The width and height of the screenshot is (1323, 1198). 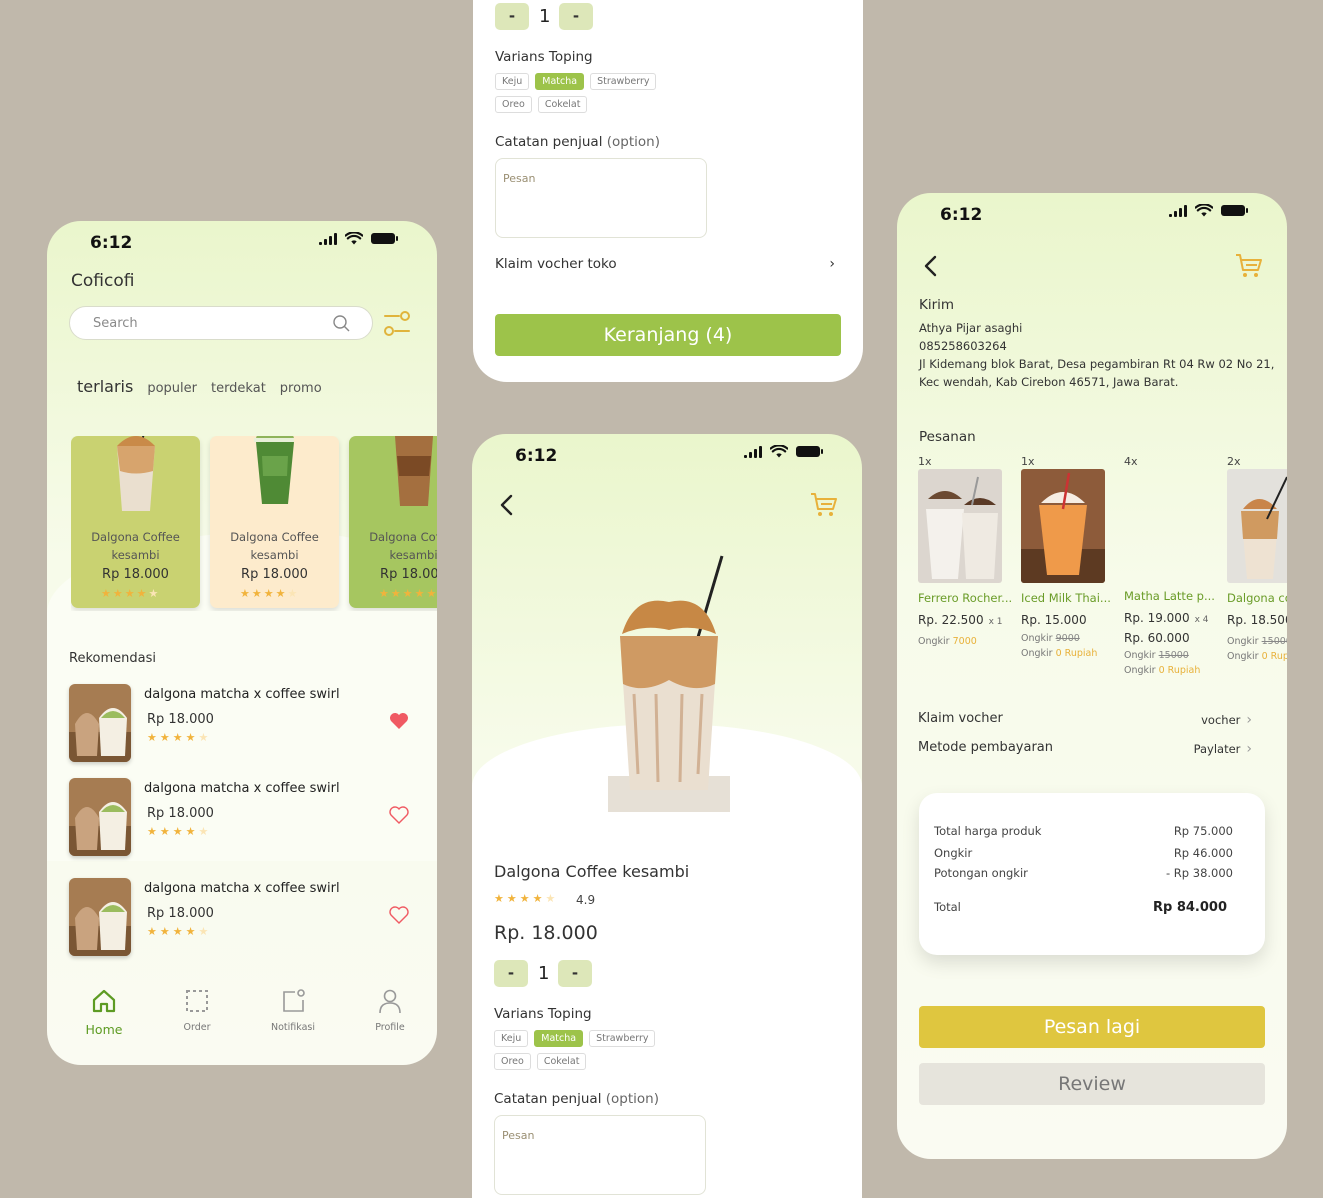 I want to click on search-input: Search, so click(x=221, y=323).